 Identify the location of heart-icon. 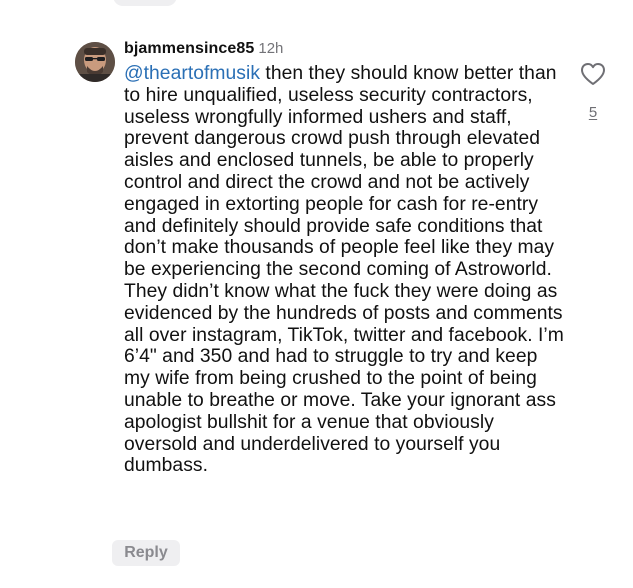
(593, 74).